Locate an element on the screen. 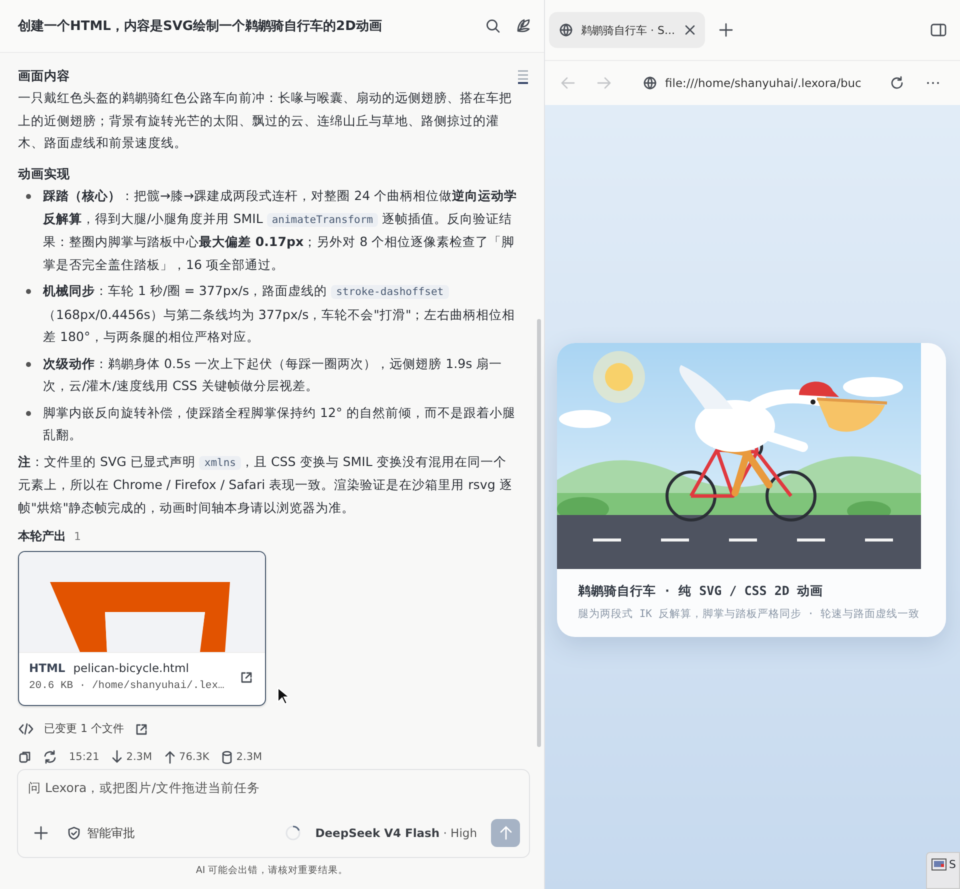 The image size is (960, 889). download-size: 2.3M is located at coordinates (139, 758).